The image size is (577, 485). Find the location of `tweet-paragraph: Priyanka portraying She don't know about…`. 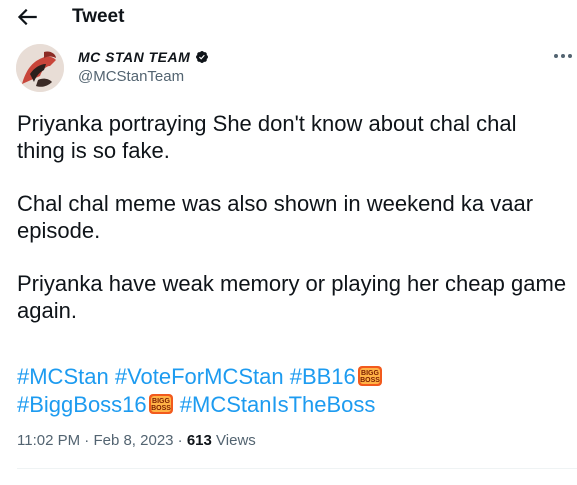

tweet-paragraph: Priyanka portraying She don't know about… is located at coordinates (267, 137).